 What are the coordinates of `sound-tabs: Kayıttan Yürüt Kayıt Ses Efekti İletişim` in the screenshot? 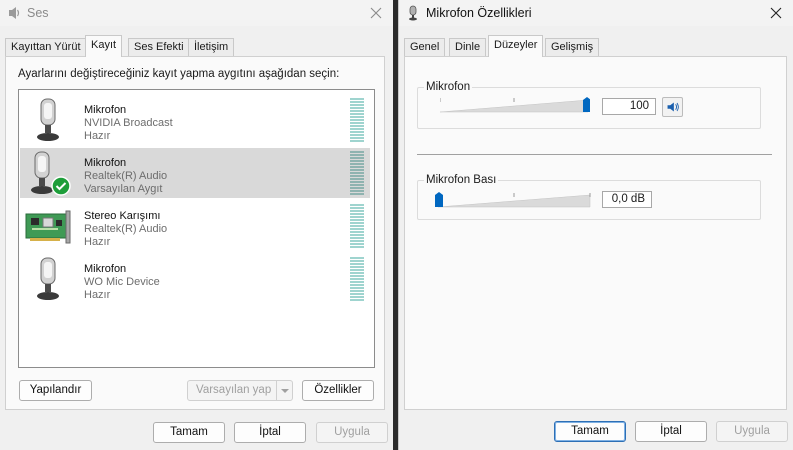 It's located at (195, 46).